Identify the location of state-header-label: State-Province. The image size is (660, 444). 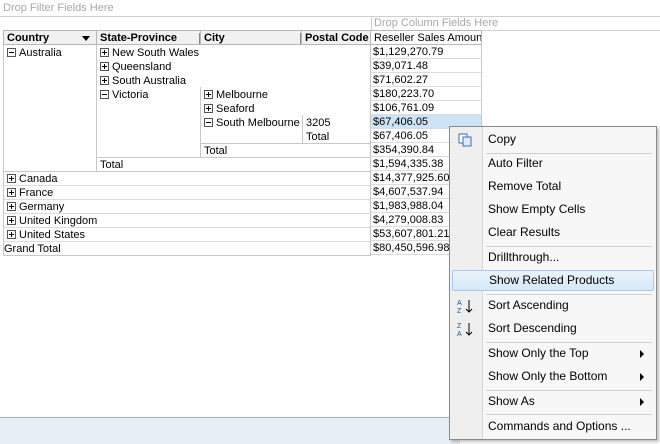
(139, 38).